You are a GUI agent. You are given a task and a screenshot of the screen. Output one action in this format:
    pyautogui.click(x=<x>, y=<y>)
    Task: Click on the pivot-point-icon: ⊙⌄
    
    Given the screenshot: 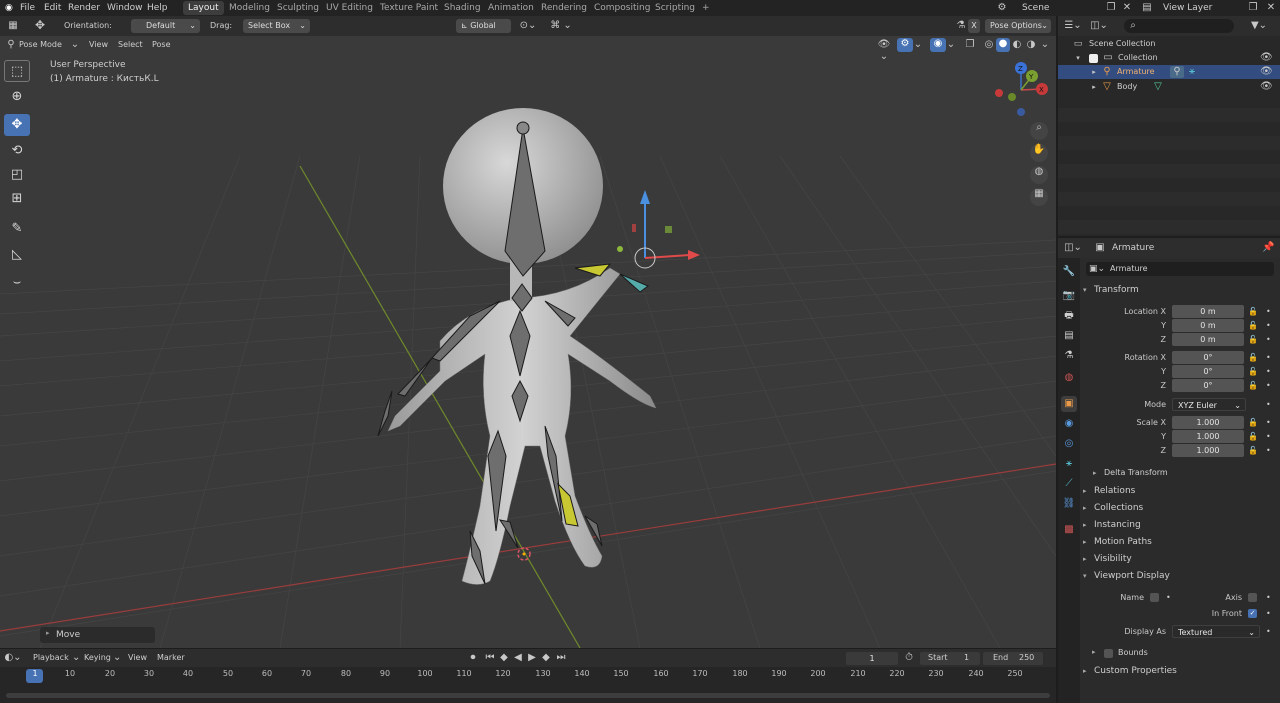 What is the action you would take?
    pyautogui.click(x=528, y=26)
    